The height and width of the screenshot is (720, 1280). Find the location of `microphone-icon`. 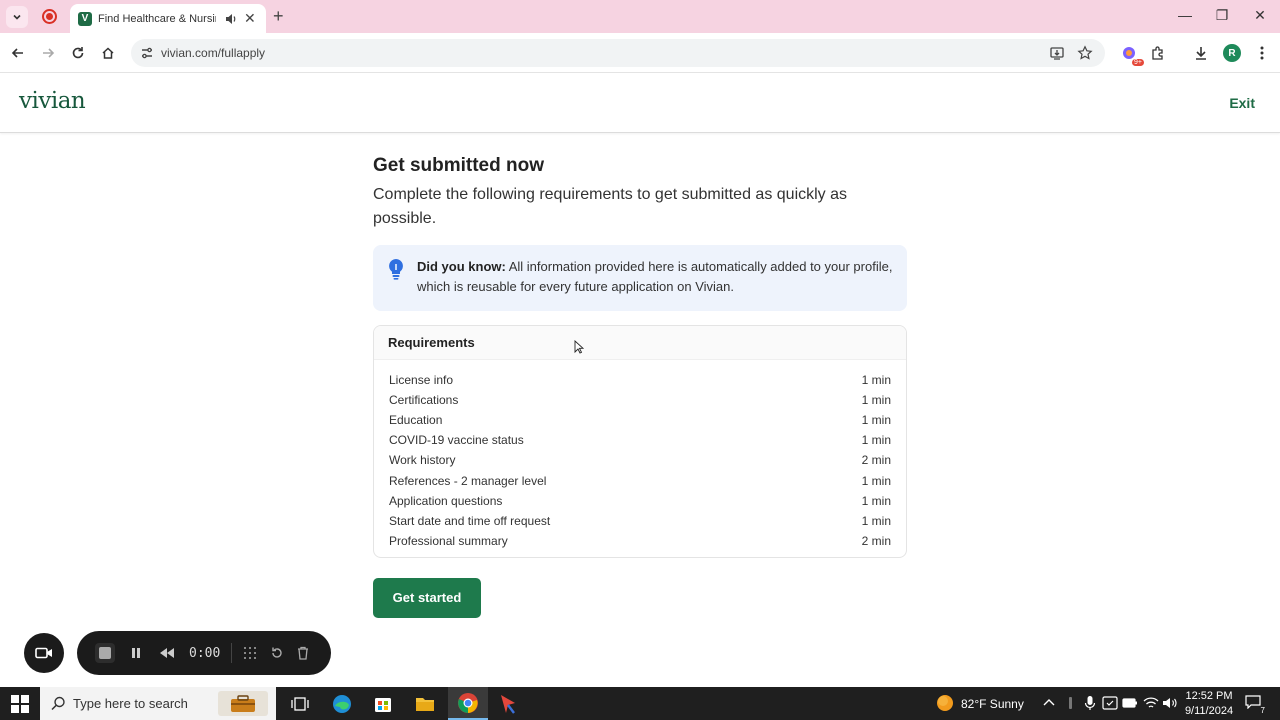

microphone-icon is located at coordinates (1090, 703).